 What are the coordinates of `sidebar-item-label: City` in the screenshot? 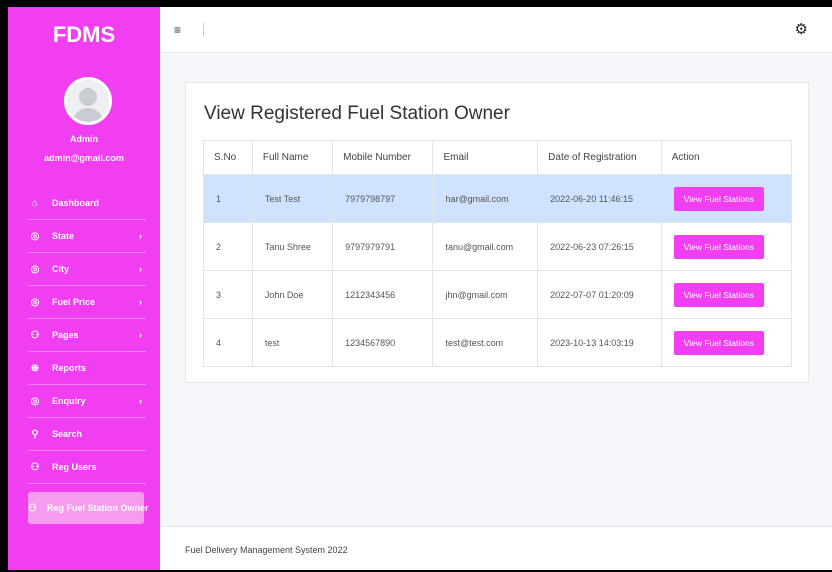 It's located at (61, 269).